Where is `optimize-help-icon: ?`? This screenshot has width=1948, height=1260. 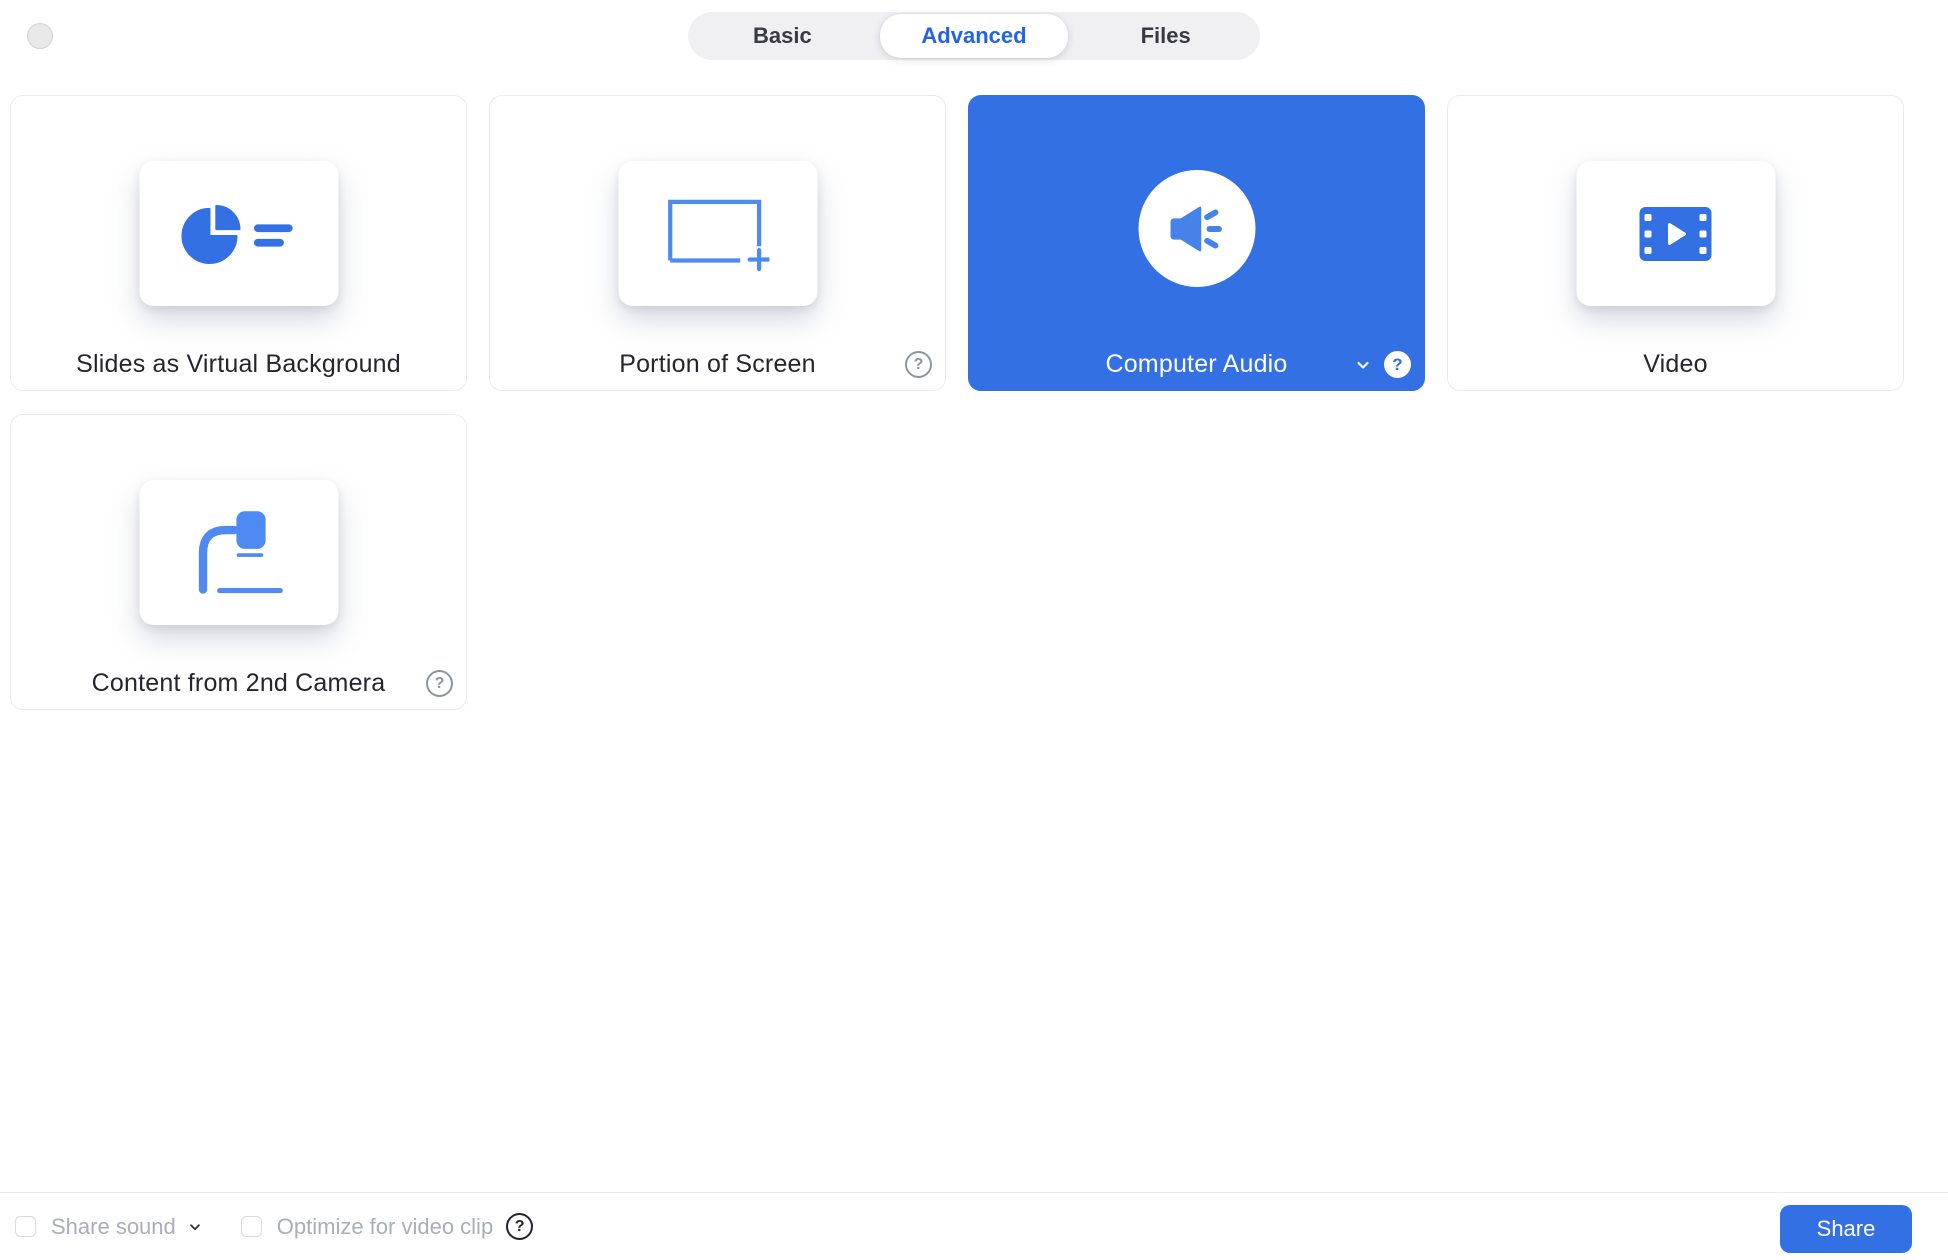
optimize-help-icon: ? is located at coordinates (520, 1226).